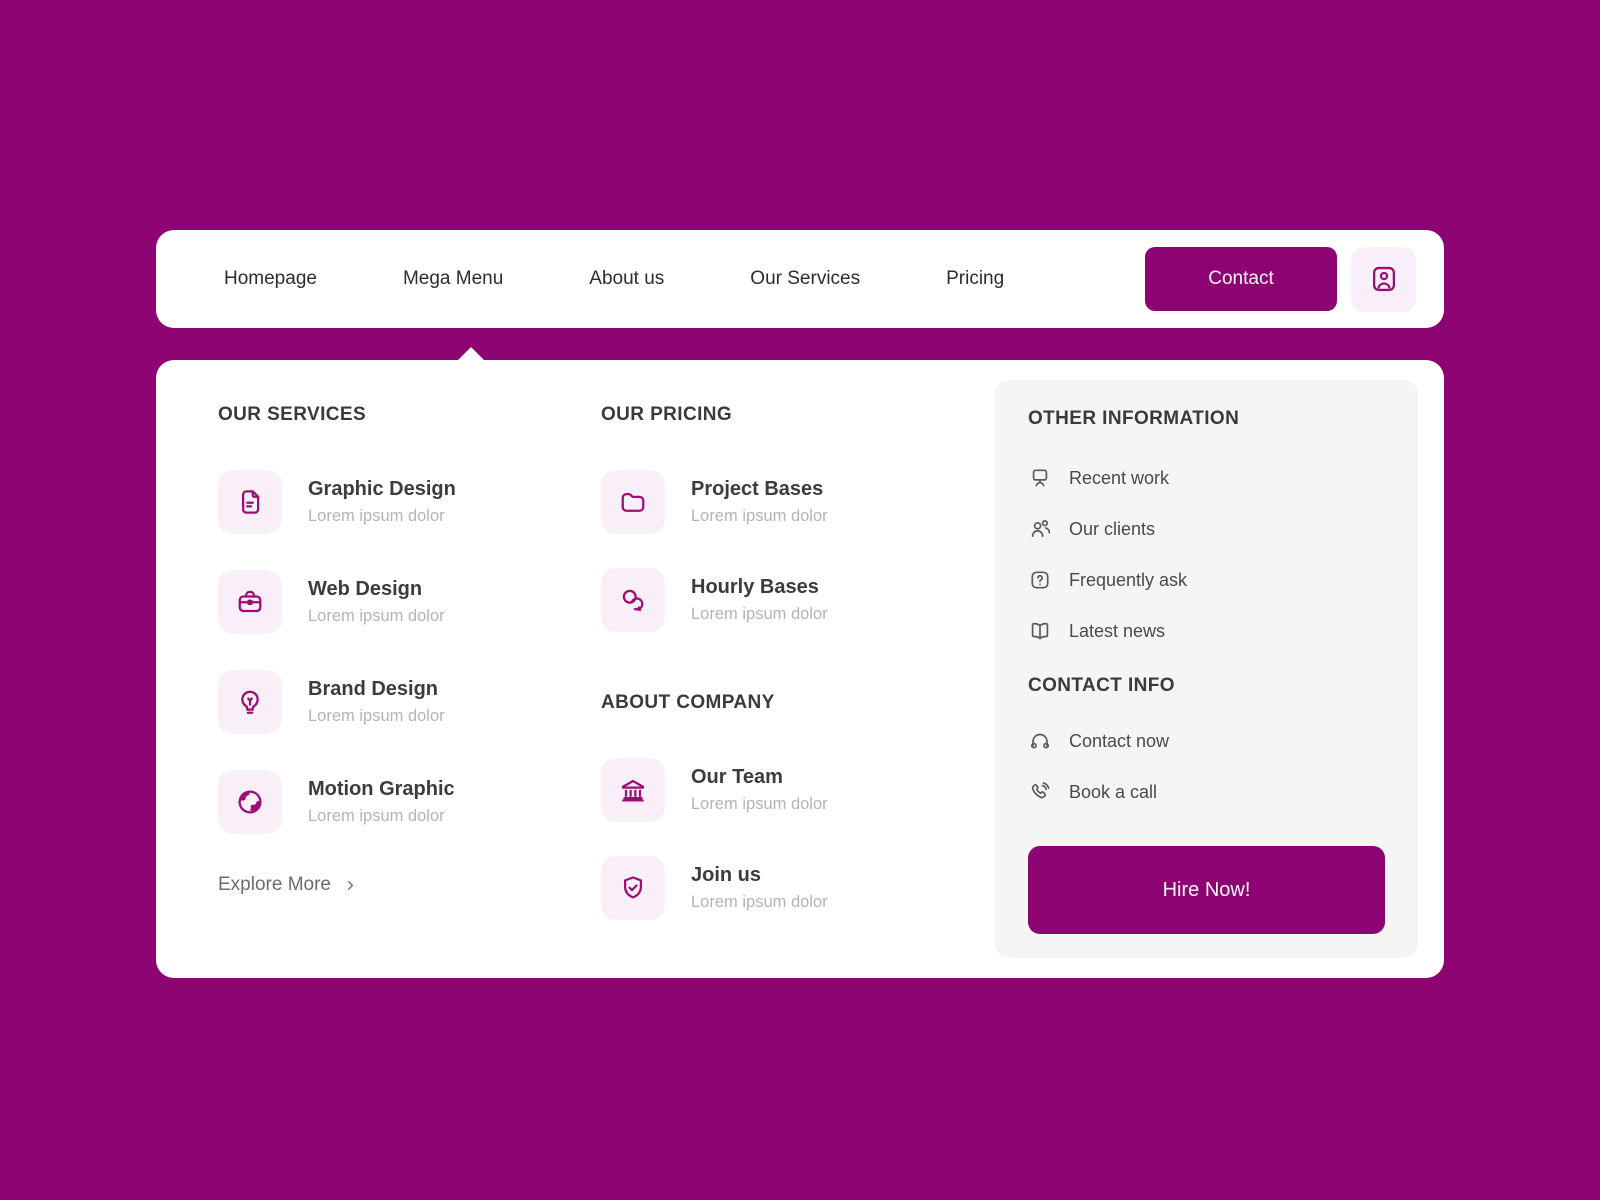 The height and width of the screenshot is (1200, 1600). What do you see at coordinates (1206, 890) in the screenshot?
I see `hire-now-button: Hire Now!` at bounding box center [1206, 890].